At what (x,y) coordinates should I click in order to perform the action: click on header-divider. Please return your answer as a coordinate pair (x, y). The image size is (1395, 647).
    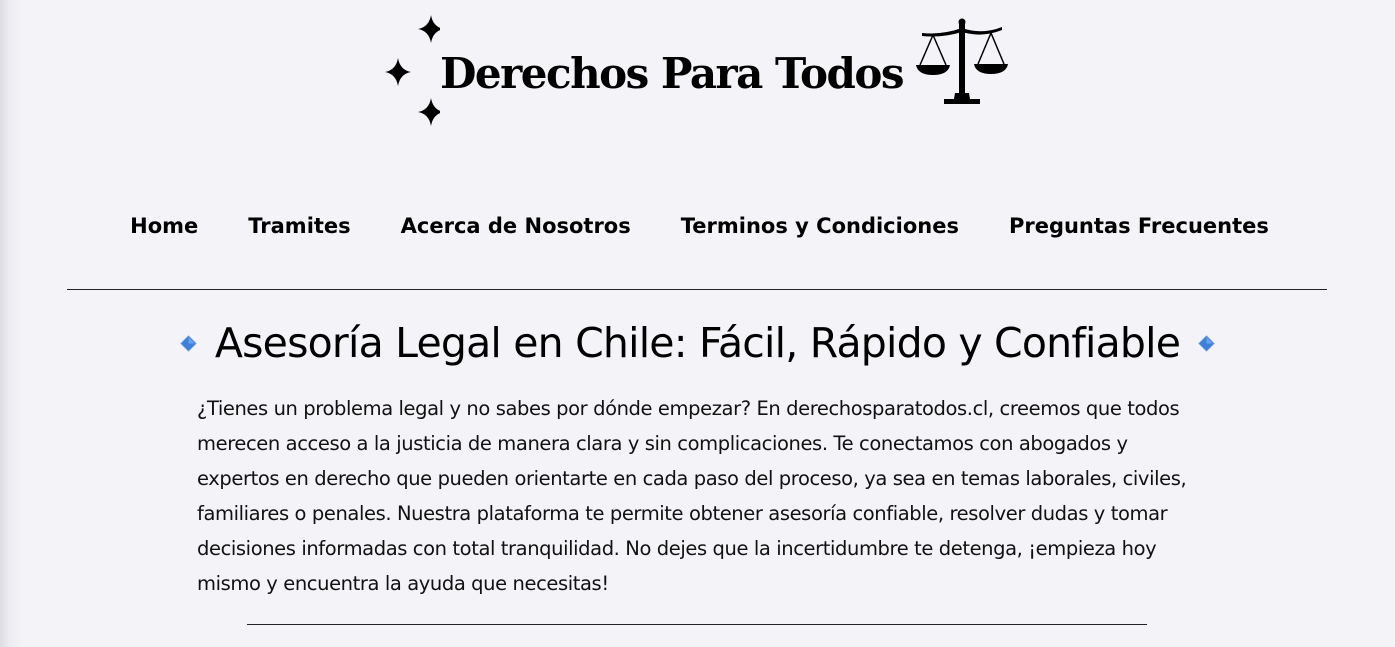
    Looking at the image, I should click on (697, 289).